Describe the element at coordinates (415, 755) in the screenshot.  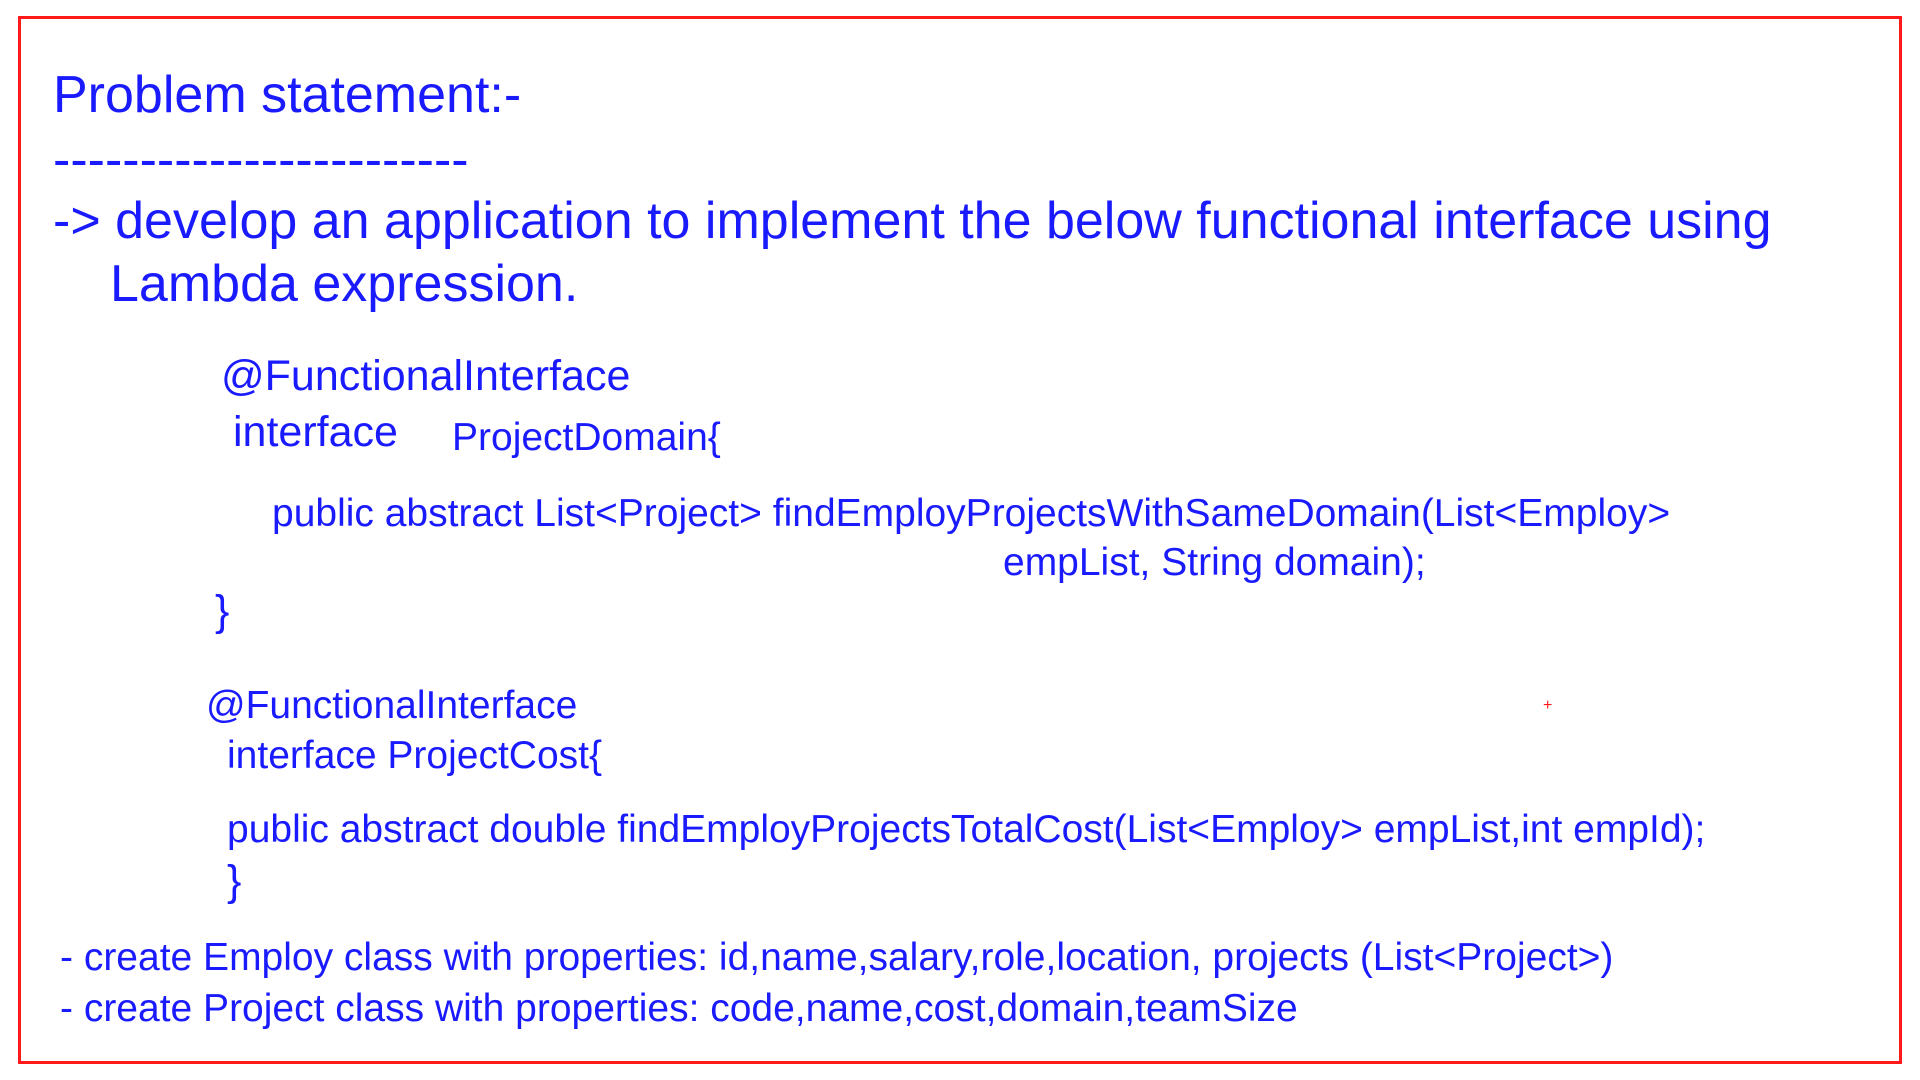
I see `interface2-declaration: interface ProjectCost{` at that location.